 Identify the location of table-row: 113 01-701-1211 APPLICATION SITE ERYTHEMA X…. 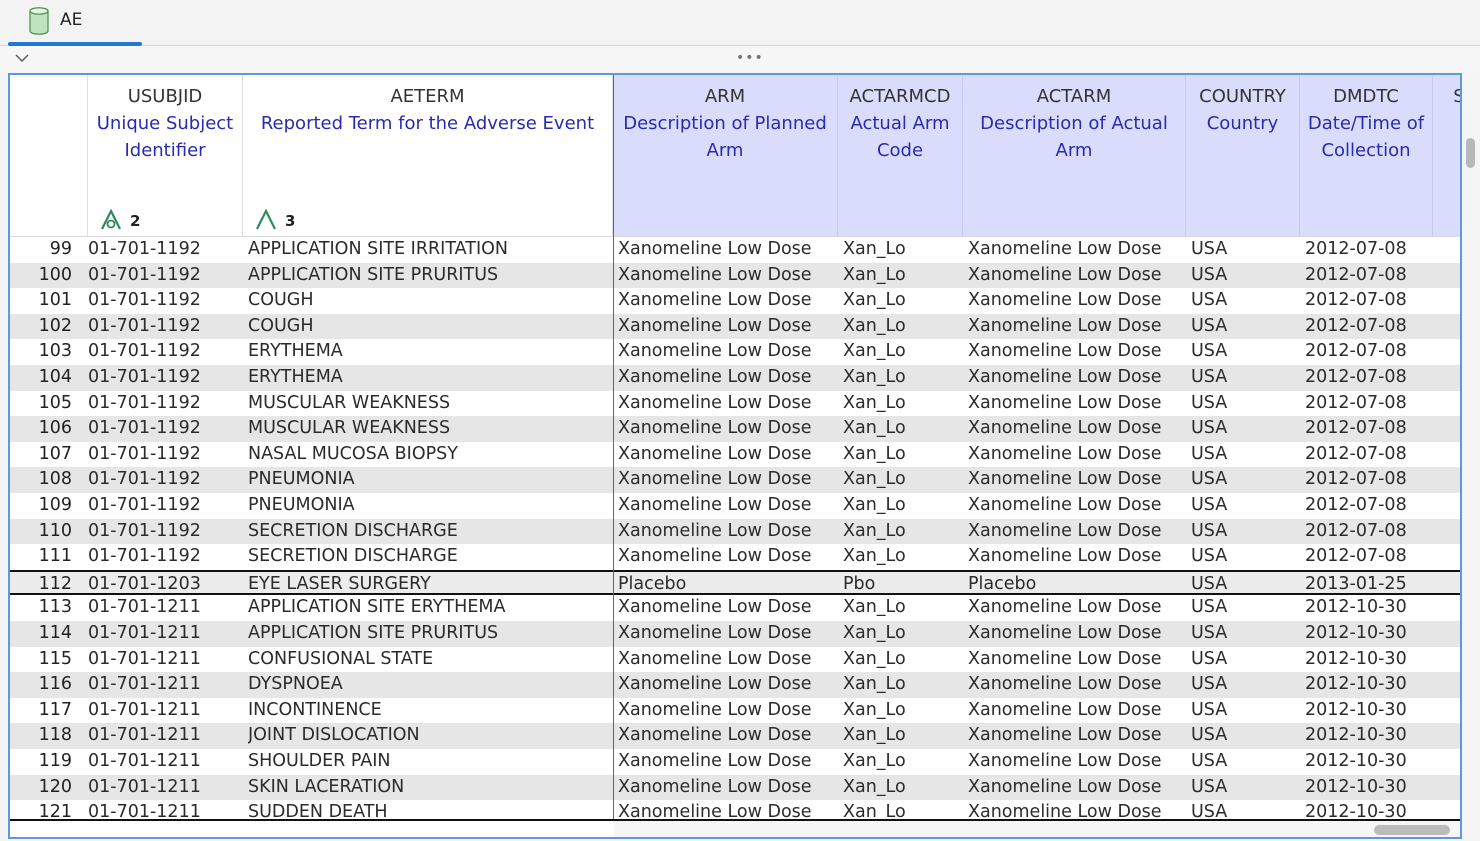
(735, 608).